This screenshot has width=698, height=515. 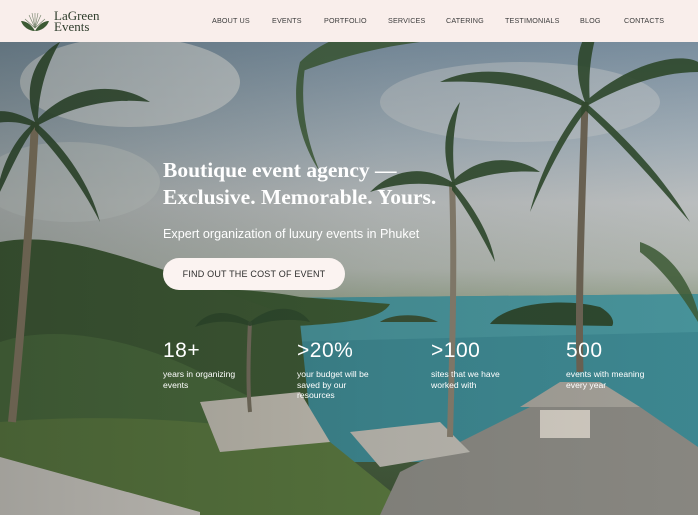 I want to click on nav-catering: CATERING, so click(x=465, y=20).